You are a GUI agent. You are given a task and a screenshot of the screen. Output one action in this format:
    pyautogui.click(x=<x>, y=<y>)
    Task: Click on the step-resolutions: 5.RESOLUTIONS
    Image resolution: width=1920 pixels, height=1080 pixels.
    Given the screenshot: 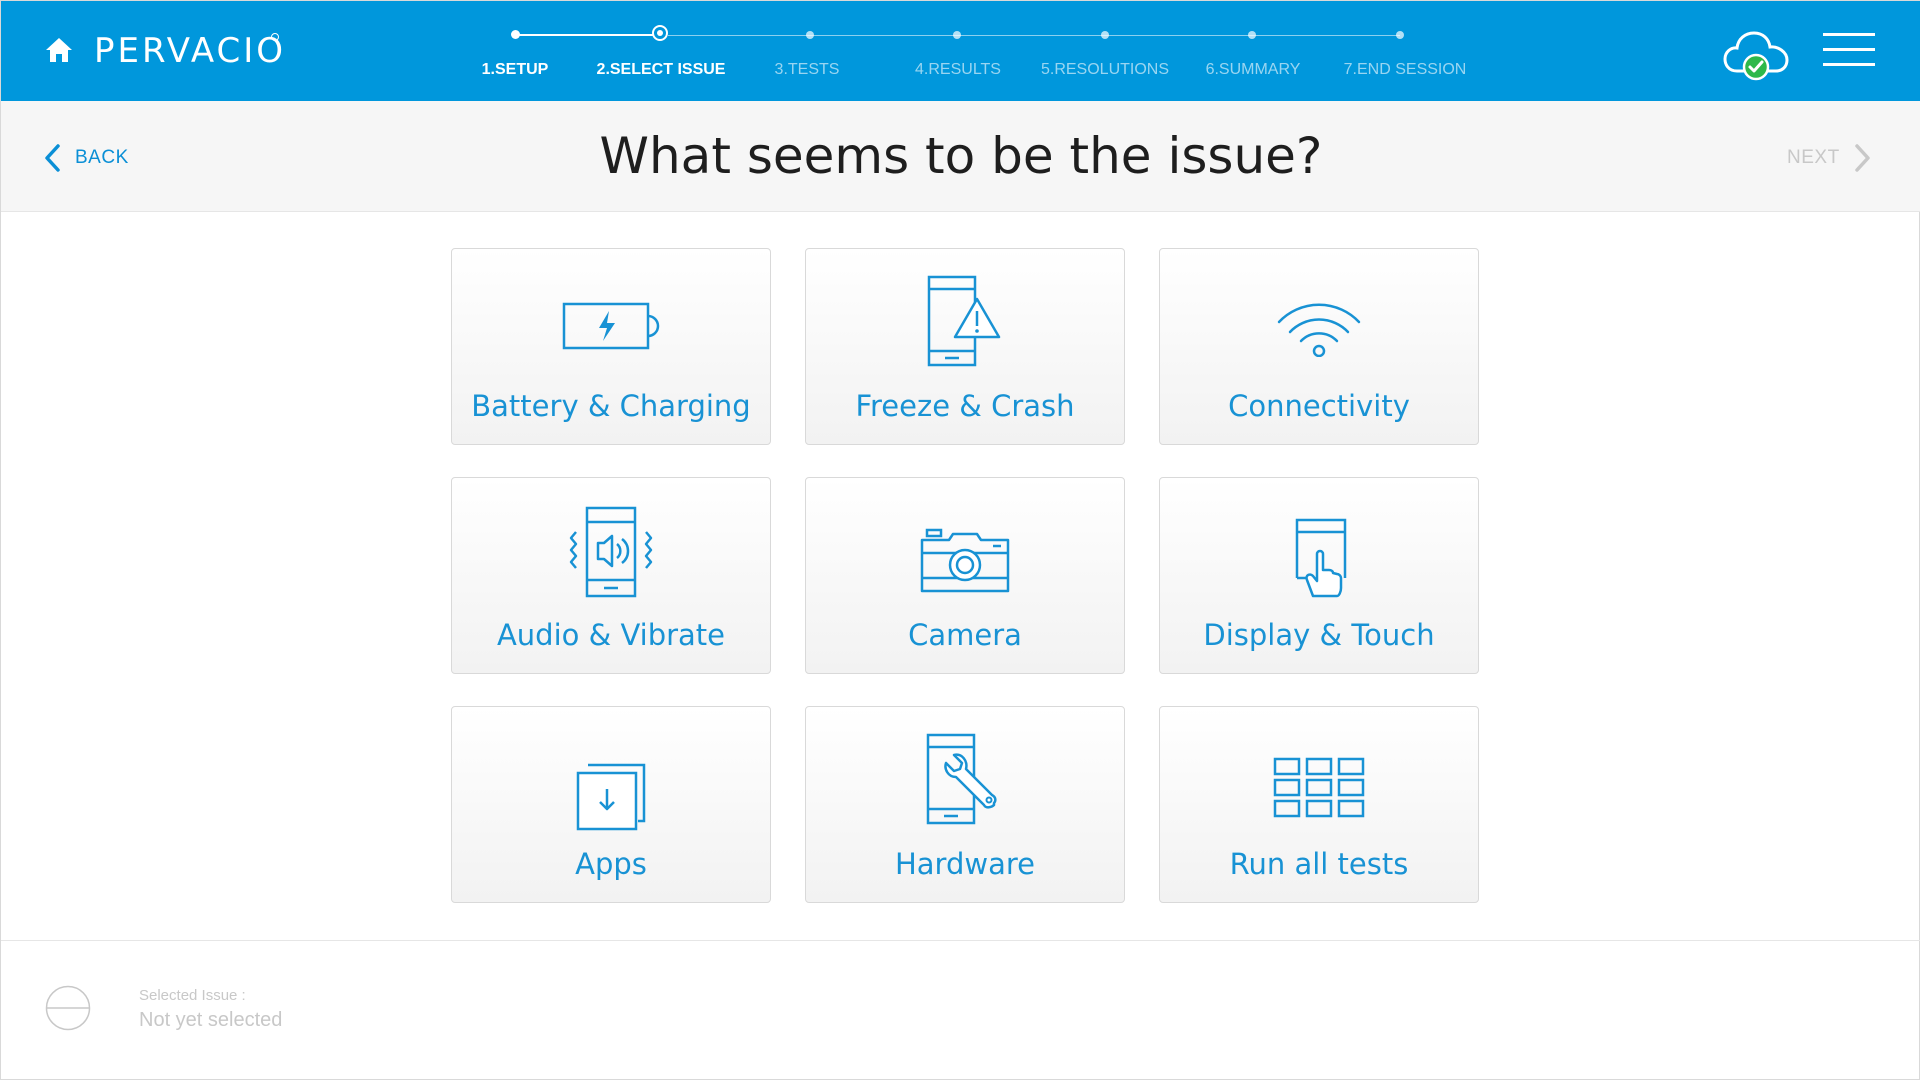 What is the action you would take?
    pyautogui.click(x=1105, y=70)
    